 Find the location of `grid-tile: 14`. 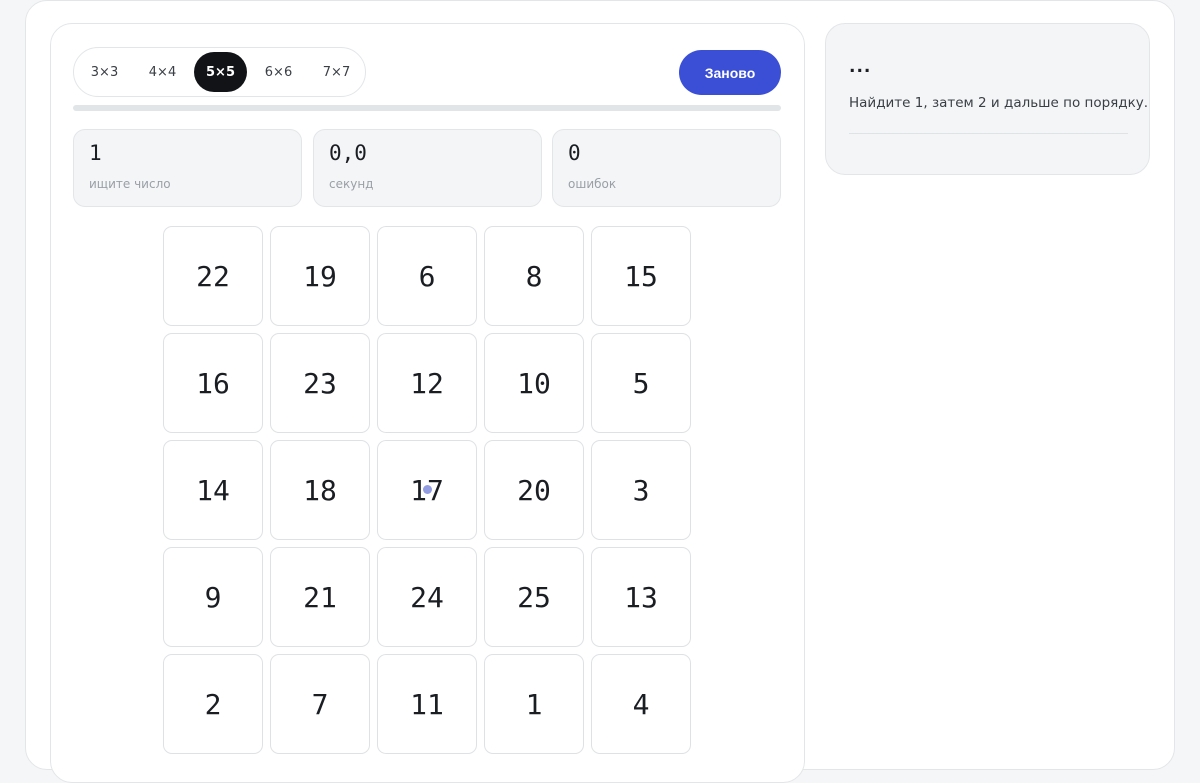

grid-tile: 14 is located at coordinates (213, 490).